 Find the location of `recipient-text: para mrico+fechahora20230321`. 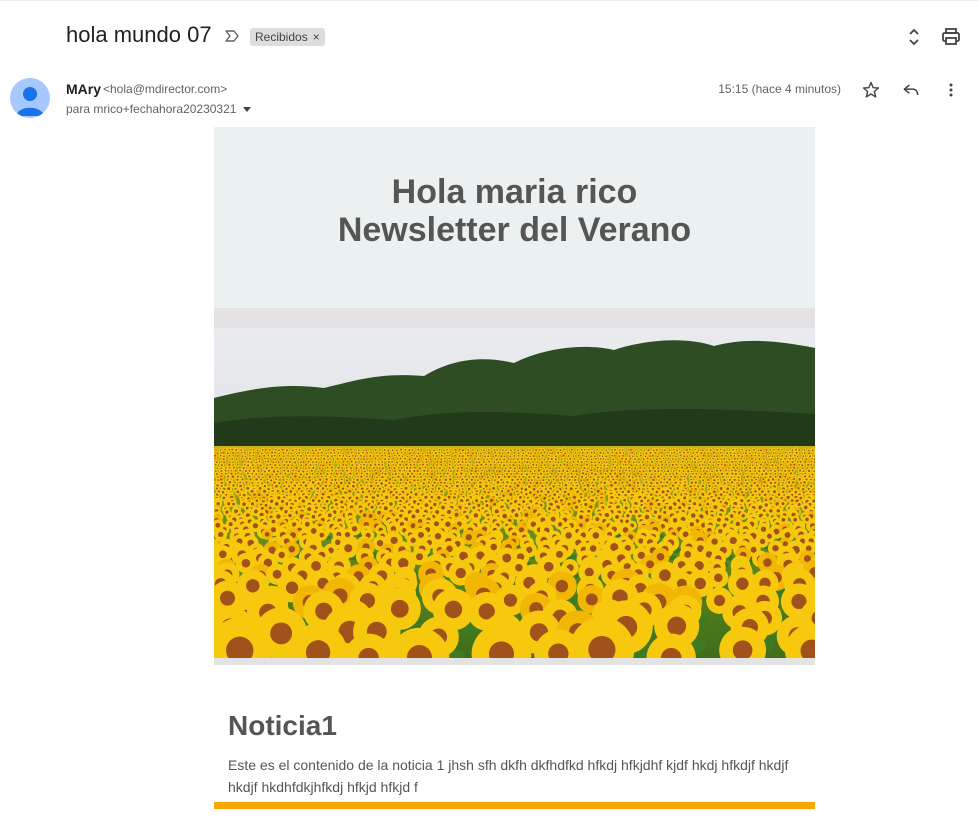

recipient-text: para mrico+fechahora20230321 is located at coordinates (151, 109).